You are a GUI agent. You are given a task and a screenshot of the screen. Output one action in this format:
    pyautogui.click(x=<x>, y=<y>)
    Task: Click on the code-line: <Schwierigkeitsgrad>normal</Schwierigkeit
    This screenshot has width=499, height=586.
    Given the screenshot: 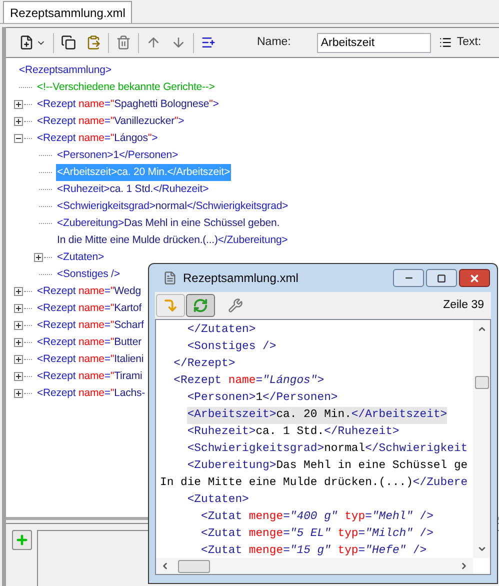 What is the action you would take?
    pyautogui.click(x=327, y=449)
    